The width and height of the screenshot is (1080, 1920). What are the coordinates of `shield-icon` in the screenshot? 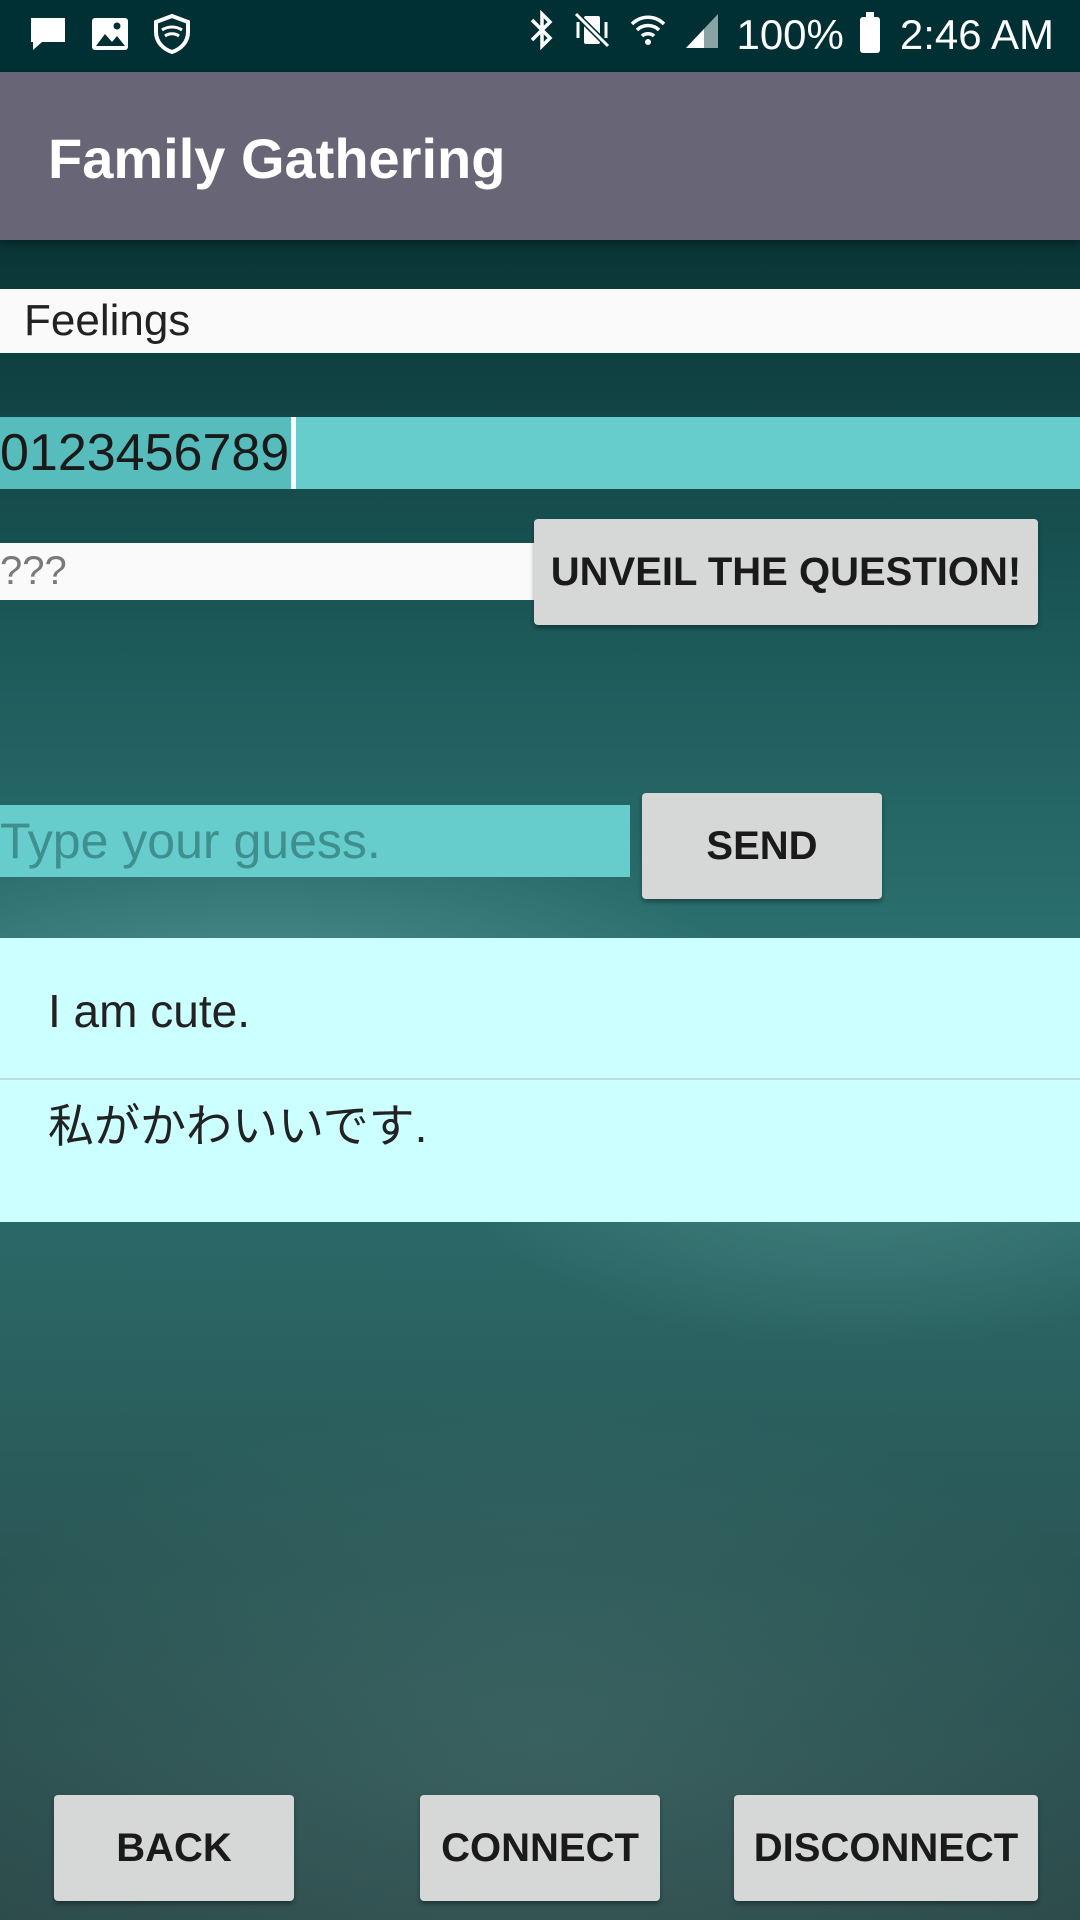 It's located at (172, 38).